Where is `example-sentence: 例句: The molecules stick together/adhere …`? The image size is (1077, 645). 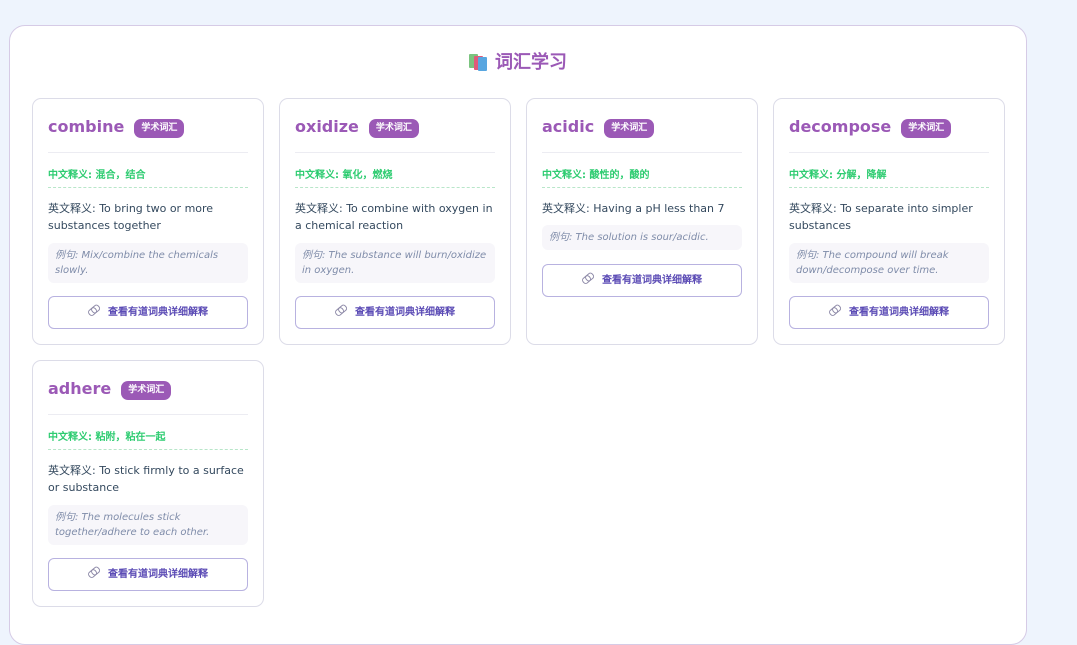 example-sentence: 例句: The molecules stick together/adhere … is located at coordinates (148, 525).